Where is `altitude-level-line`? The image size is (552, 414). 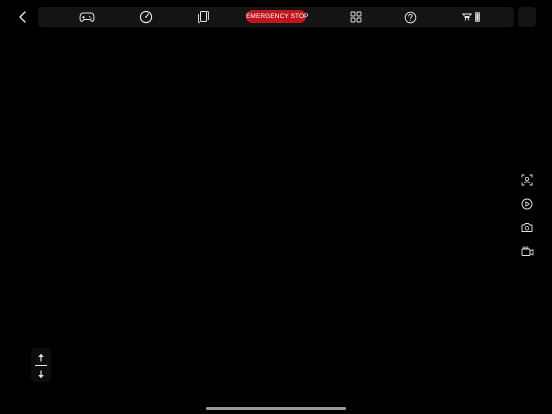 altitude-level-line is located at coordinates (41, 365).